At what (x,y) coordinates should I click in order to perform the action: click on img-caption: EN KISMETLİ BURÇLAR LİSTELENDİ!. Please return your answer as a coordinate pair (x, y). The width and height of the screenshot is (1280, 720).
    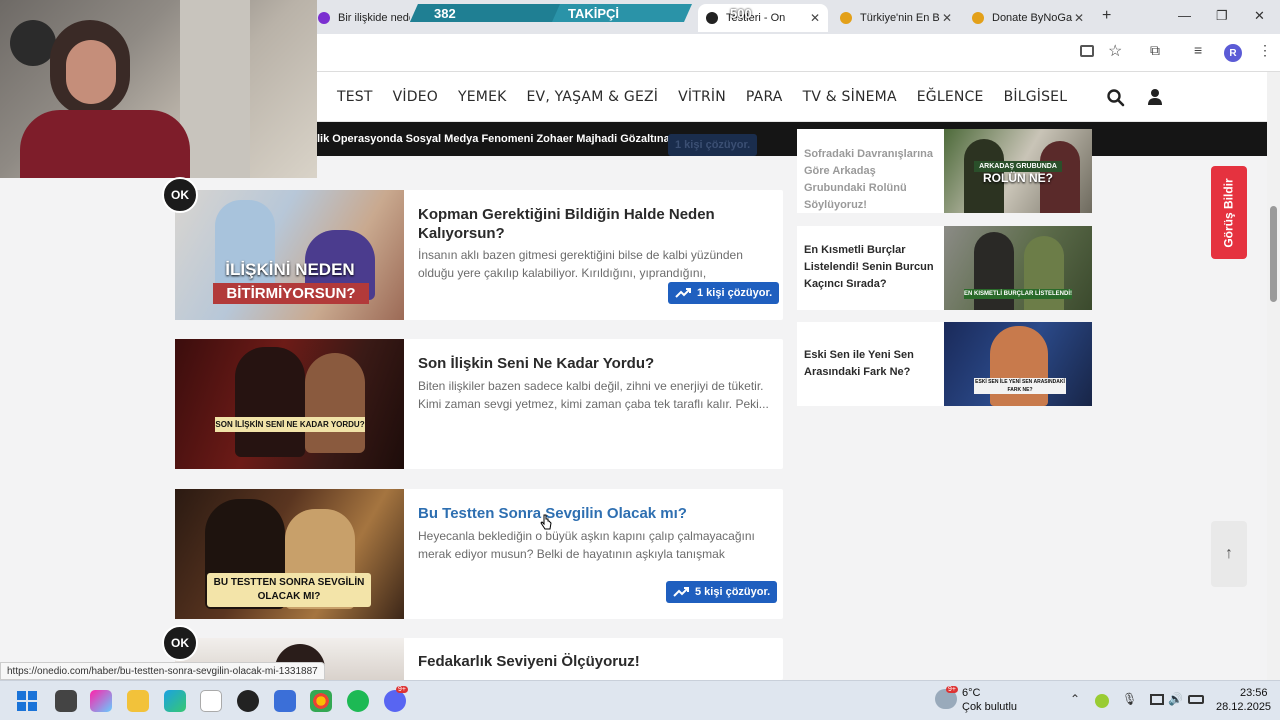
    Looking at the image, I should click on (1018, 294).